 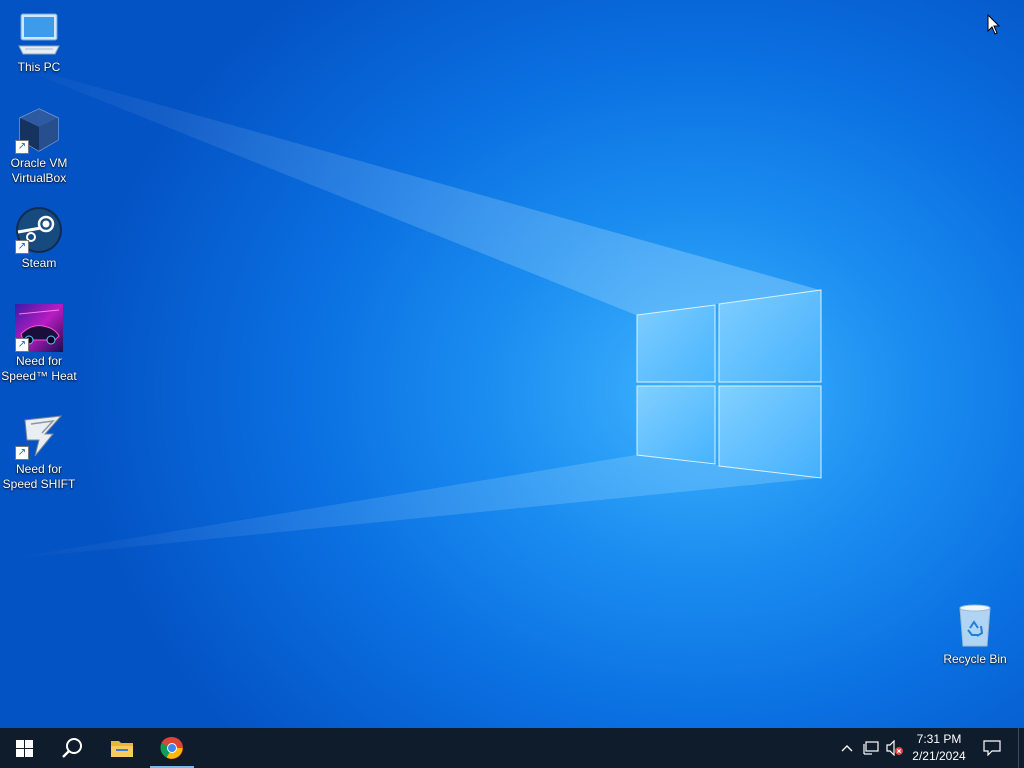 I want to click on clock-time: 7:31 PM, so click(x=939, y=739).